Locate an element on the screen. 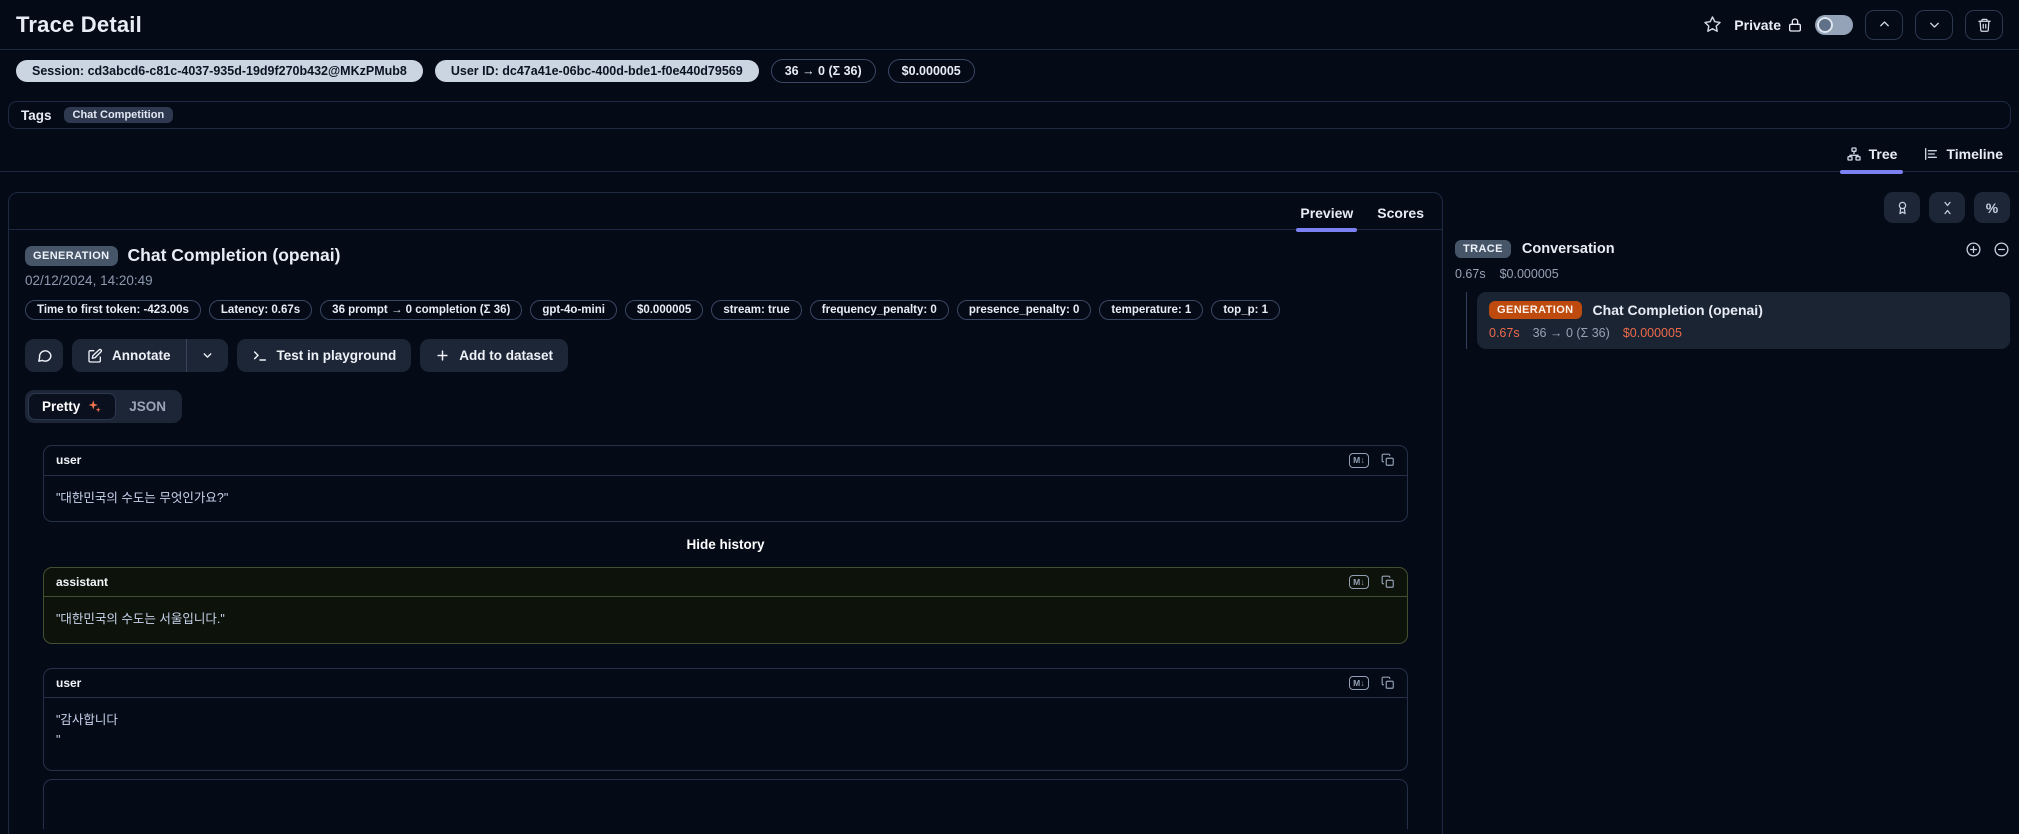 The height and width of the screenshot is (834, 2019). tree-icon is located at coordinates (1854, 154).